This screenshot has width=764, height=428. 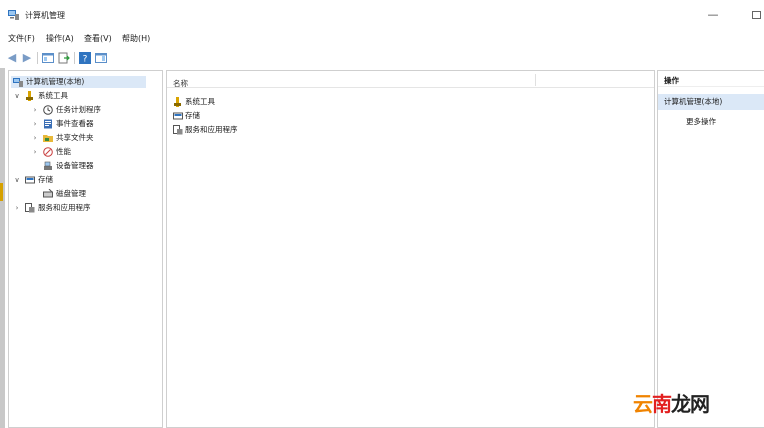 I want to click on tree-item-event-viewer: › 事件查看器, so click(x=93, y=124).